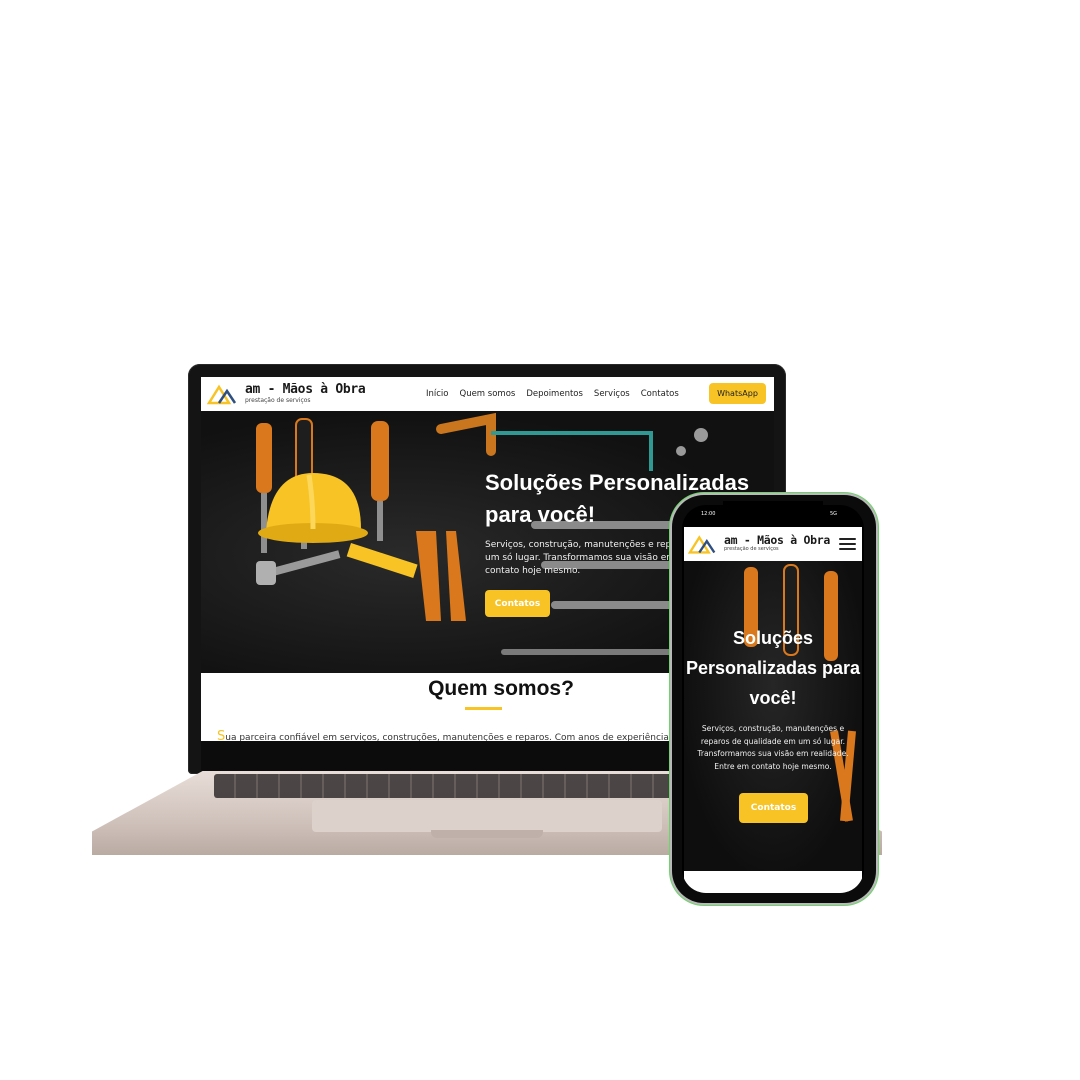 The image size is (1080, 1080). Describe the element at coordinates (773, 668) in the screenshot. I see `mobile-hero-title: Soluções Personalizadas para você!` at that location.